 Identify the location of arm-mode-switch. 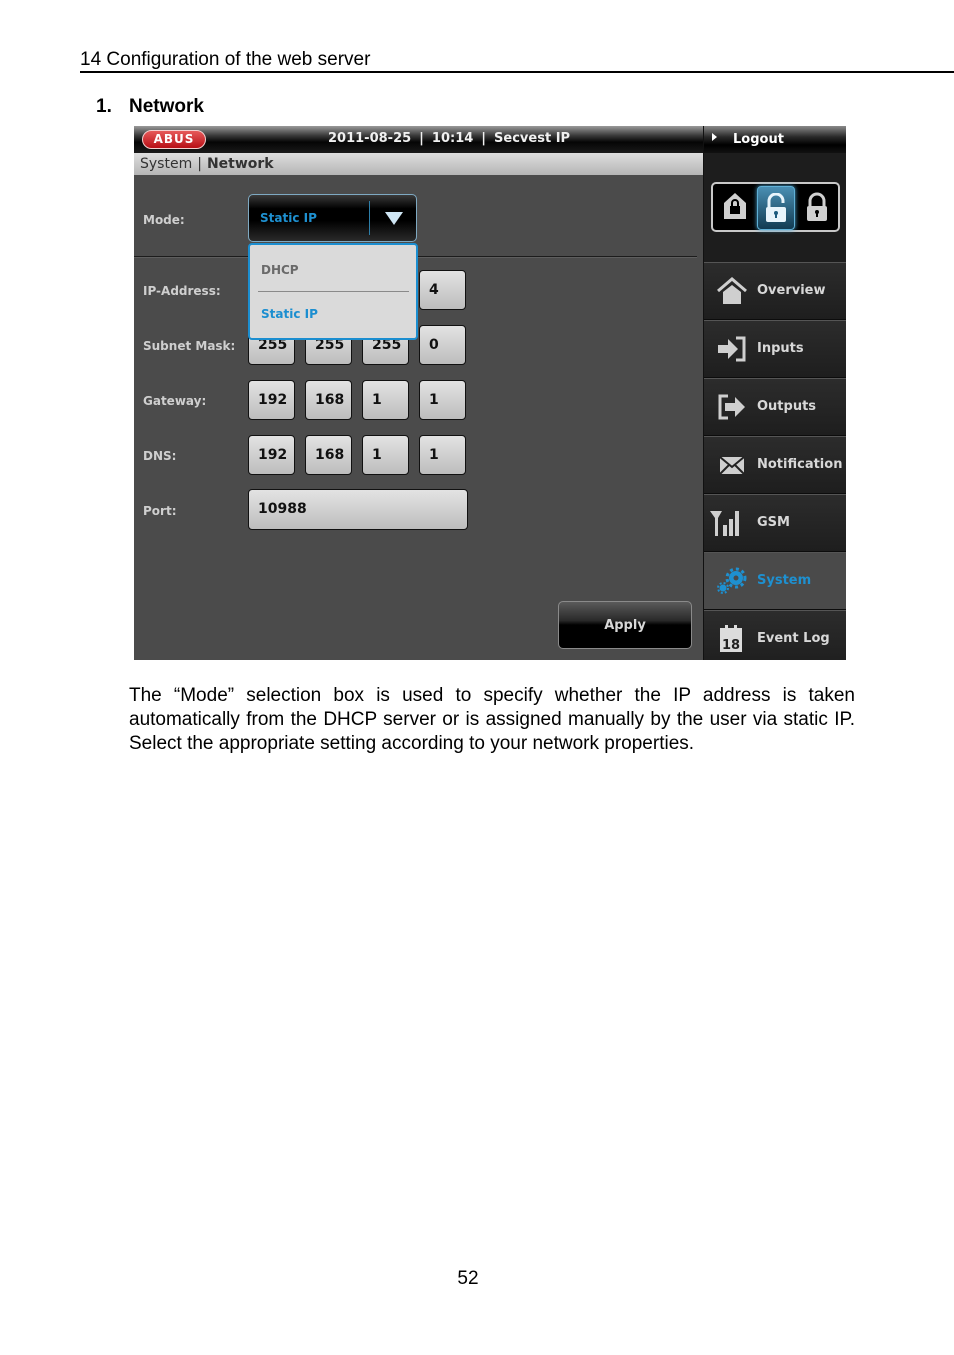
(775, 207).